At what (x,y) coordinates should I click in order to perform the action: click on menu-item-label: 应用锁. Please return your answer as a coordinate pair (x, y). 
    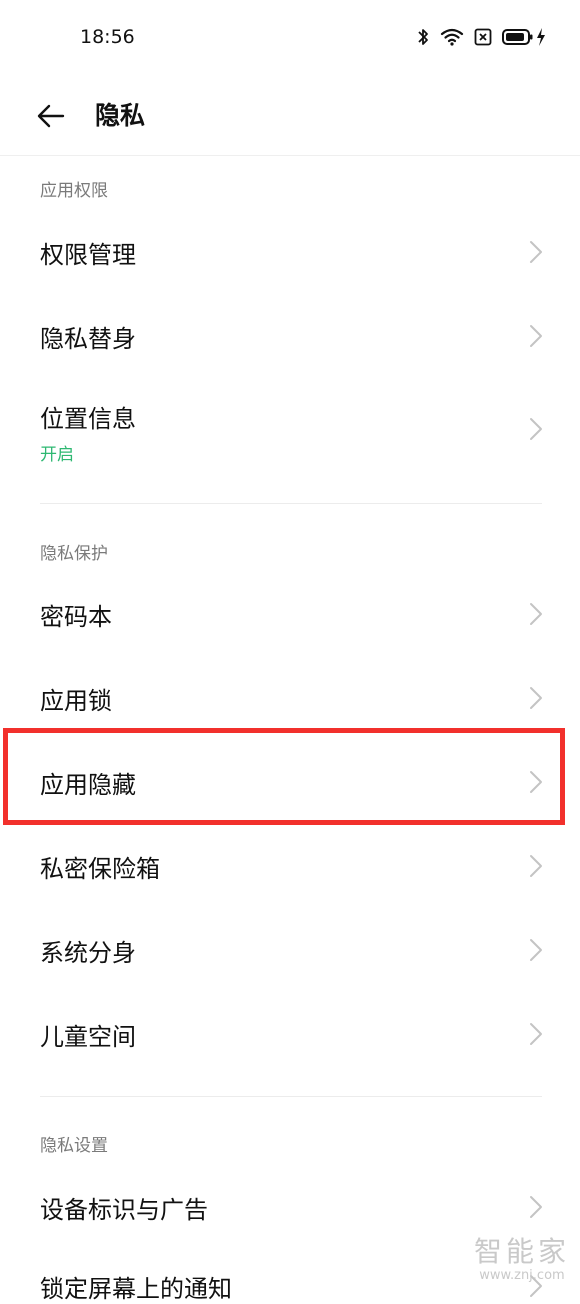
    Looking at the image, I should click on (76, 701).